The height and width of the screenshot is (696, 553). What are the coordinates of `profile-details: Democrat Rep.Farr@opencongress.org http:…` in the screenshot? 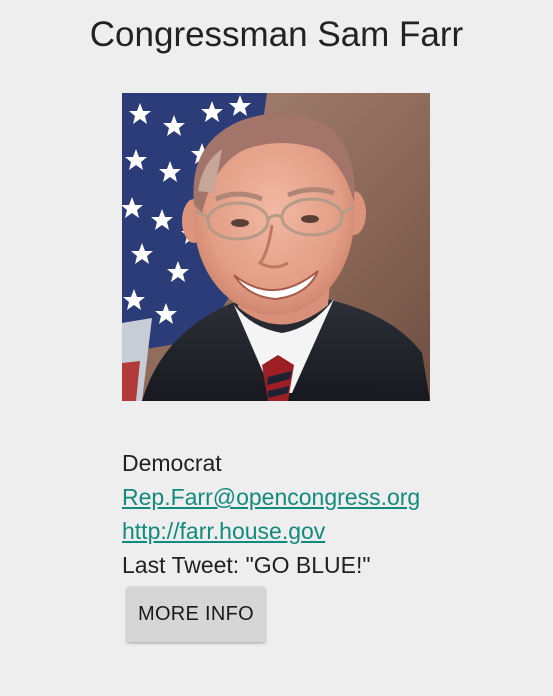 It's located at (332, 514).